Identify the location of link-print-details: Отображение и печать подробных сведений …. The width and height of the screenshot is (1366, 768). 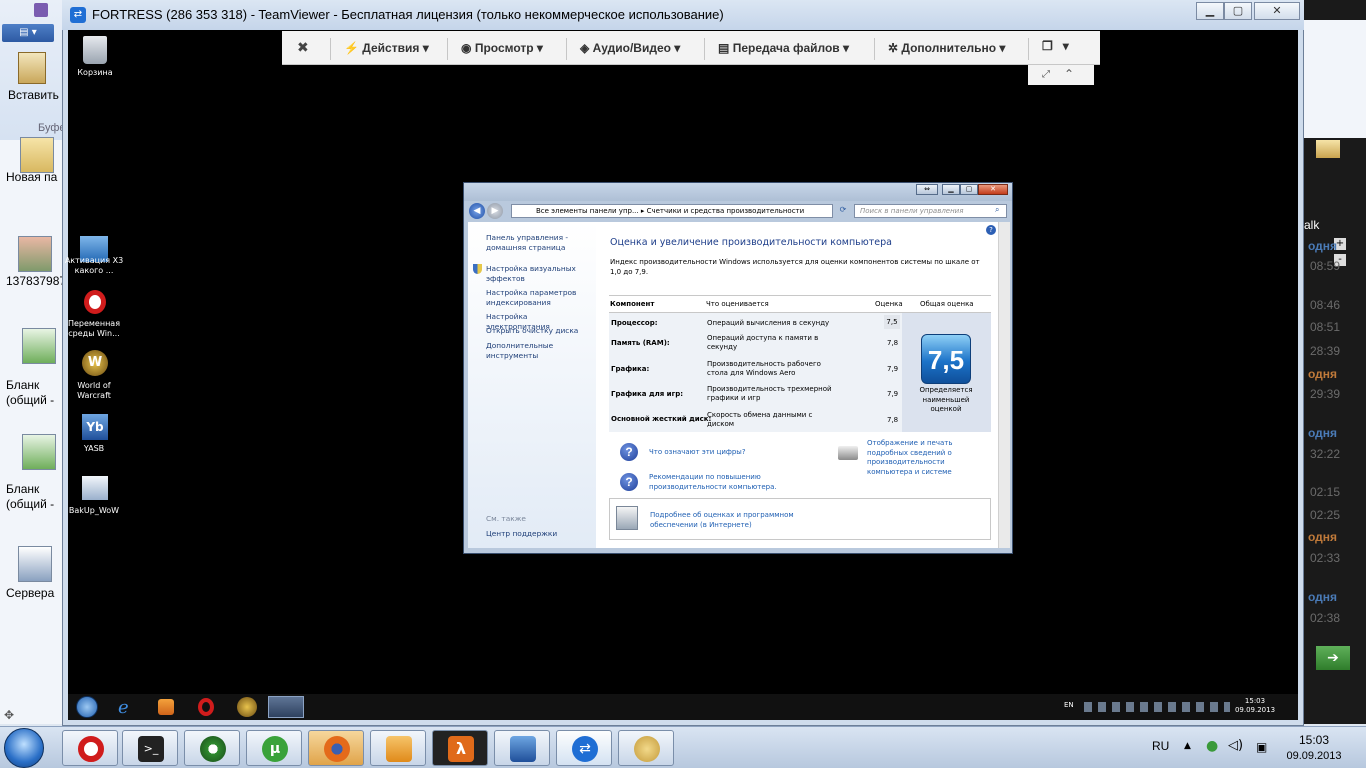
(929, 458).